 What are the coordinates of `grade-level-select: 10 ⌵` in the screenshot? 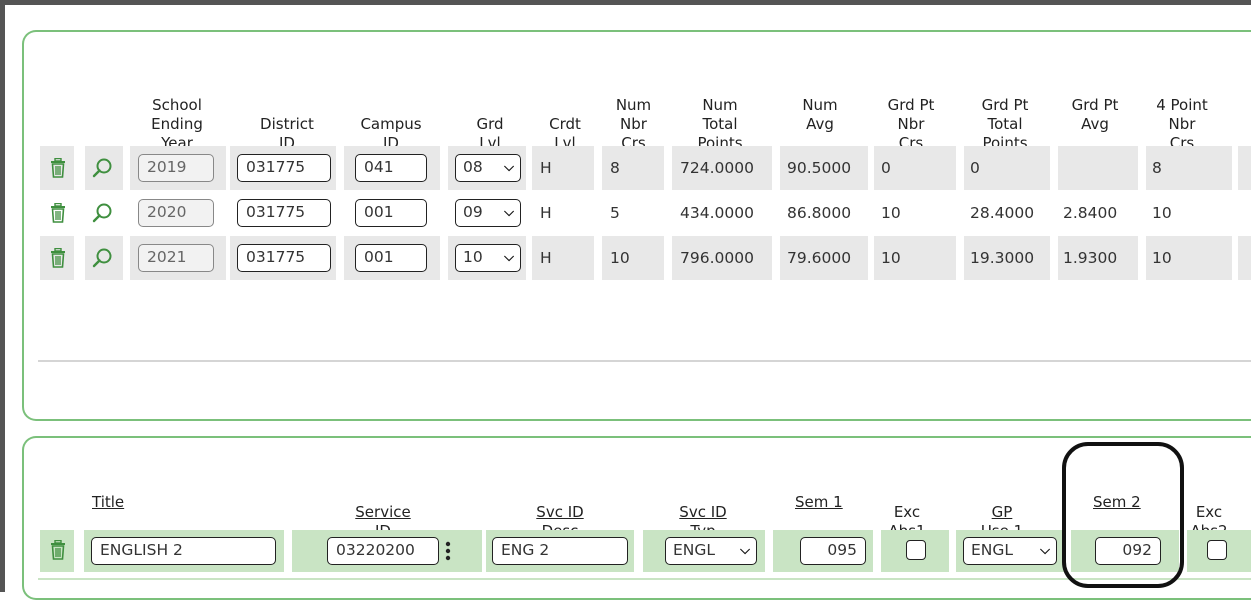 It's located at (488, 258).